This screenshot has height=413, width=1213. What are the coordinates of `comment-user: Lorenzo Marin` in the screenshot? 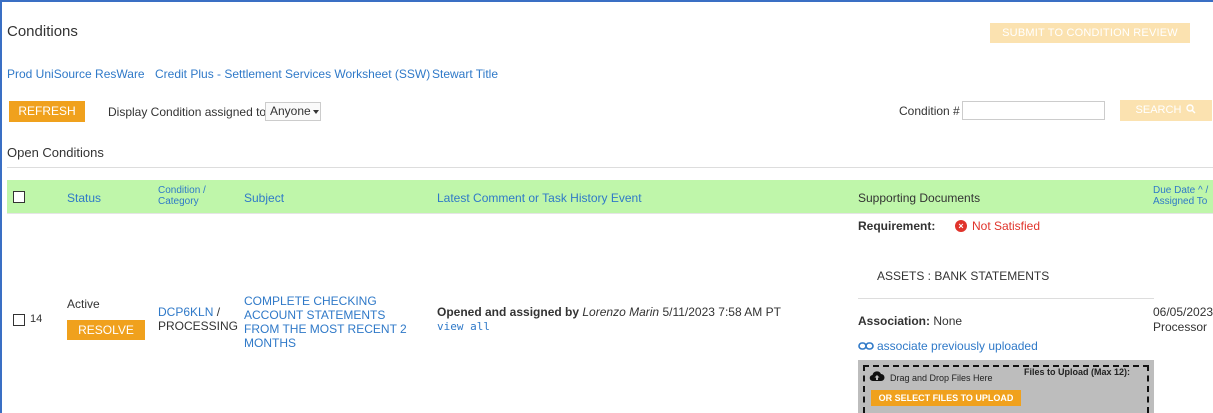 It's located at (621, 312).